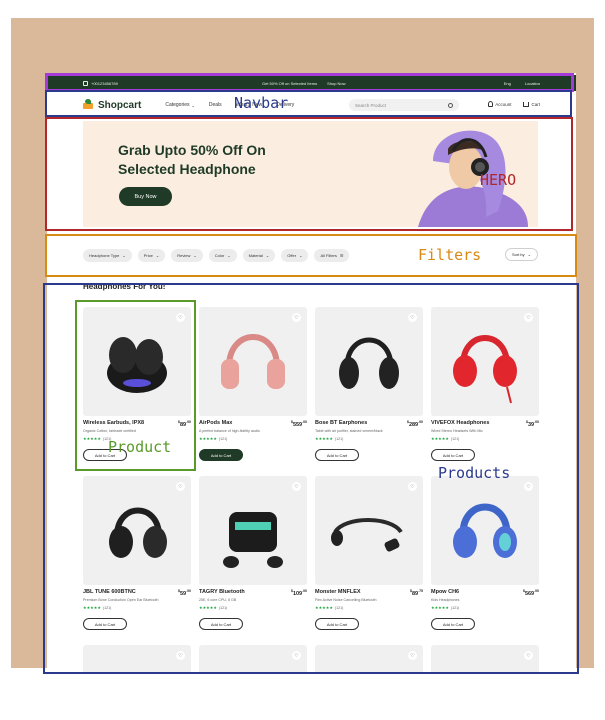 The image size is (605, 720). Describe the element at coordinates (111, 105) in the screenshot. I see `logo: Shopcart` at that location.